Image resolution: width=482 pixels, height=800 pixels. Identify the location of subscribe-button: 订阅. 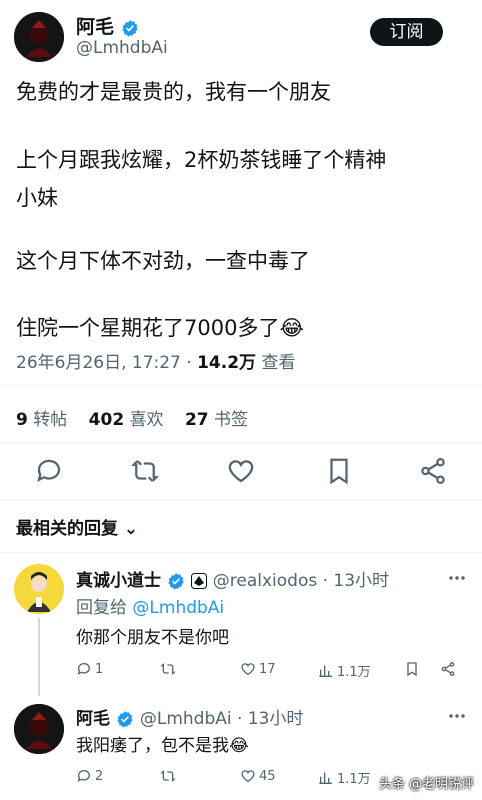
(406, 32).